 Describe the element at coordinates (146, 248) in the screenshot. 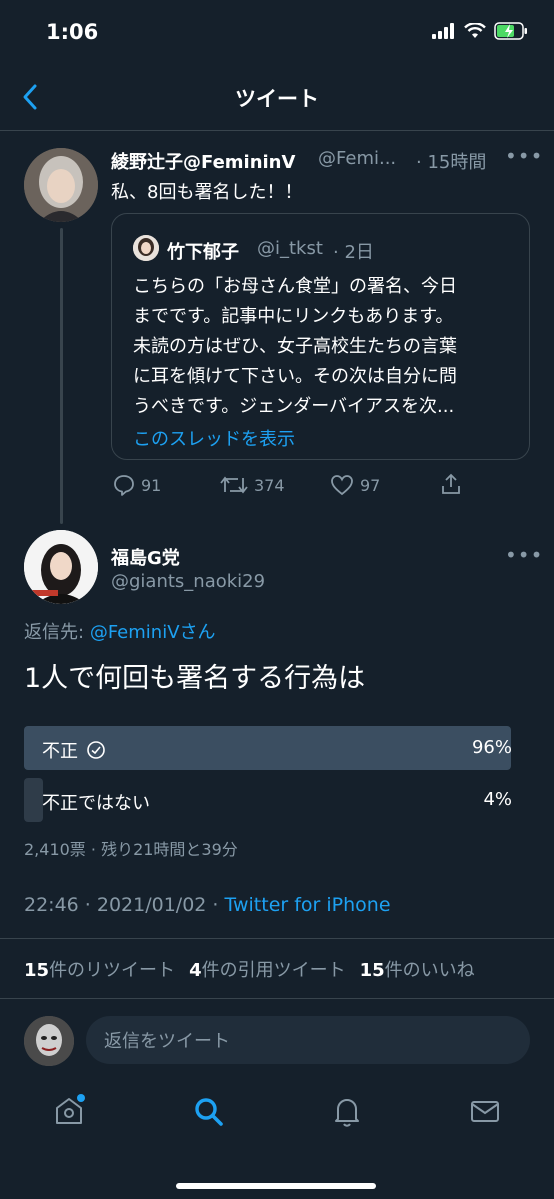

I see `quote-avatar` at that location.